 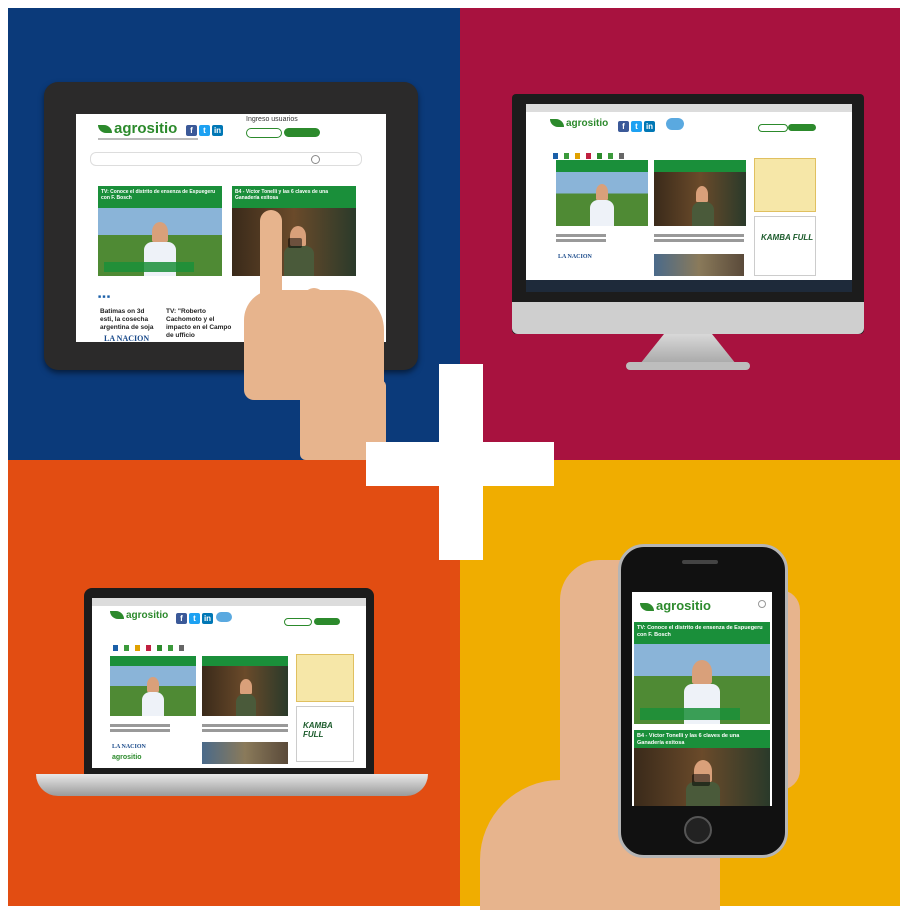 What do you see at coordinates (785, 185) in the screenshot?
I see `ad-banner-top` at bounding box center [785, 185].